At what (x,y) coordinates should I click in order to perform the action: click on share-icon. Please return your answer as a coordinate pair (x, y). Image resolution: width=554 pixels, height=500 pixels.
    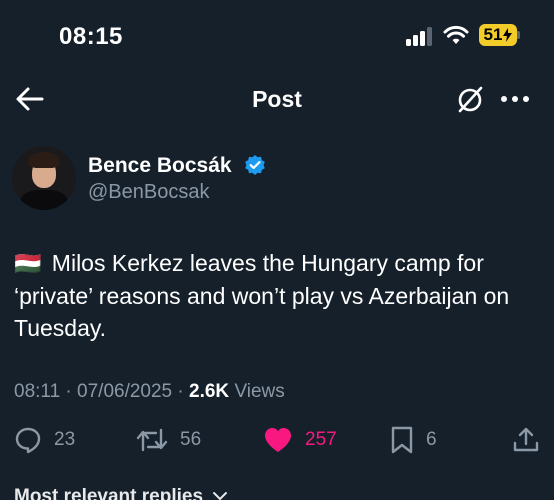
    Looking at the image, I should click on (526, 439).